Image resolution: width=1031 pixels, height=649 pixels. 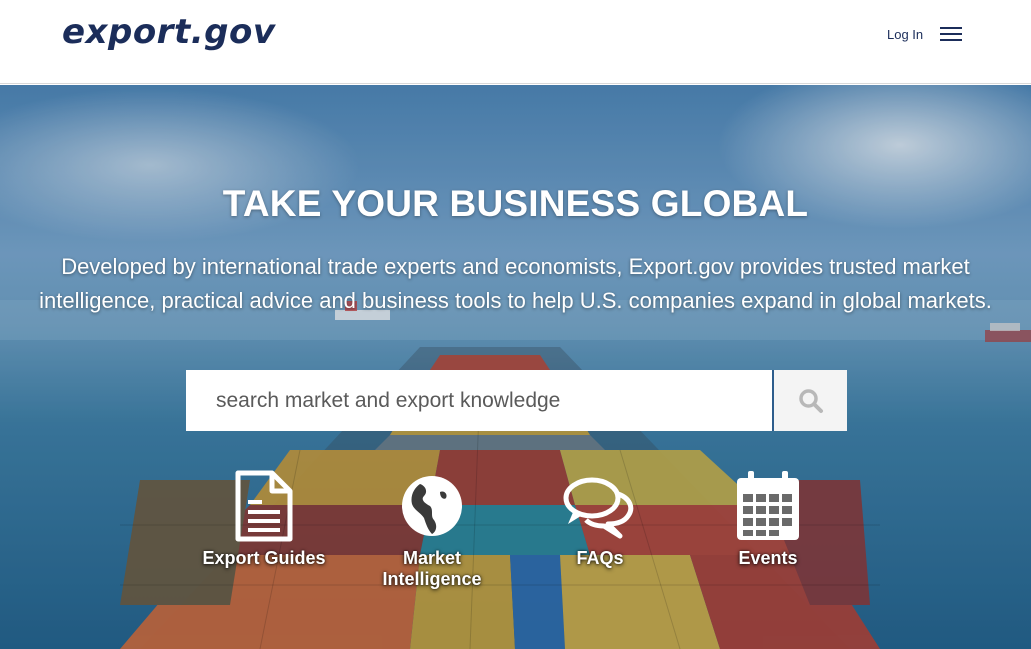 I want to click on search-icon, so click(x=811, y=401).